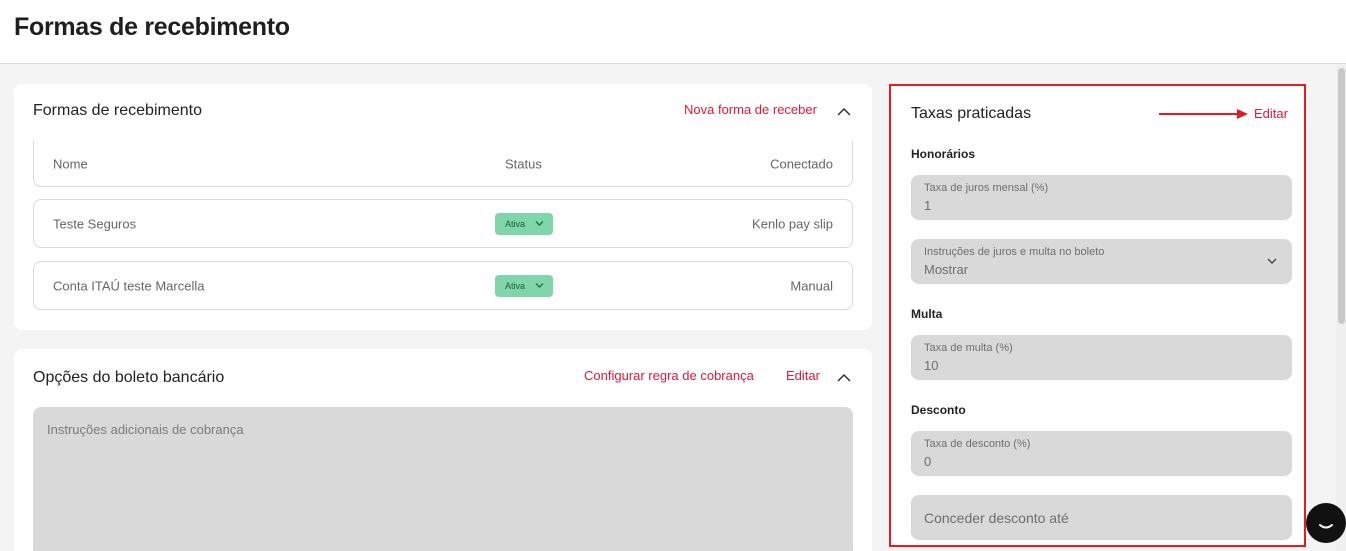  Describe the element at coordinates (801, 163) in the screenshot. I see `column-header-connected: Conectado` at that location.